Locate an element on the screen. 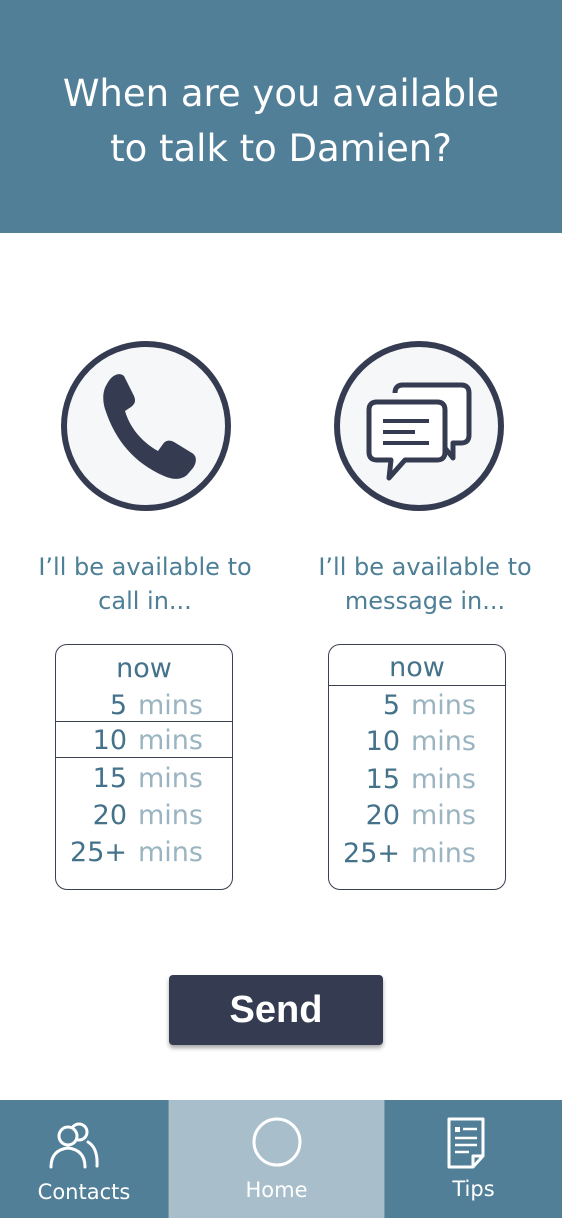 The image size is (562, 1218). call-caption-line-1: I’ll be available to is located at coordinates (145, 567).